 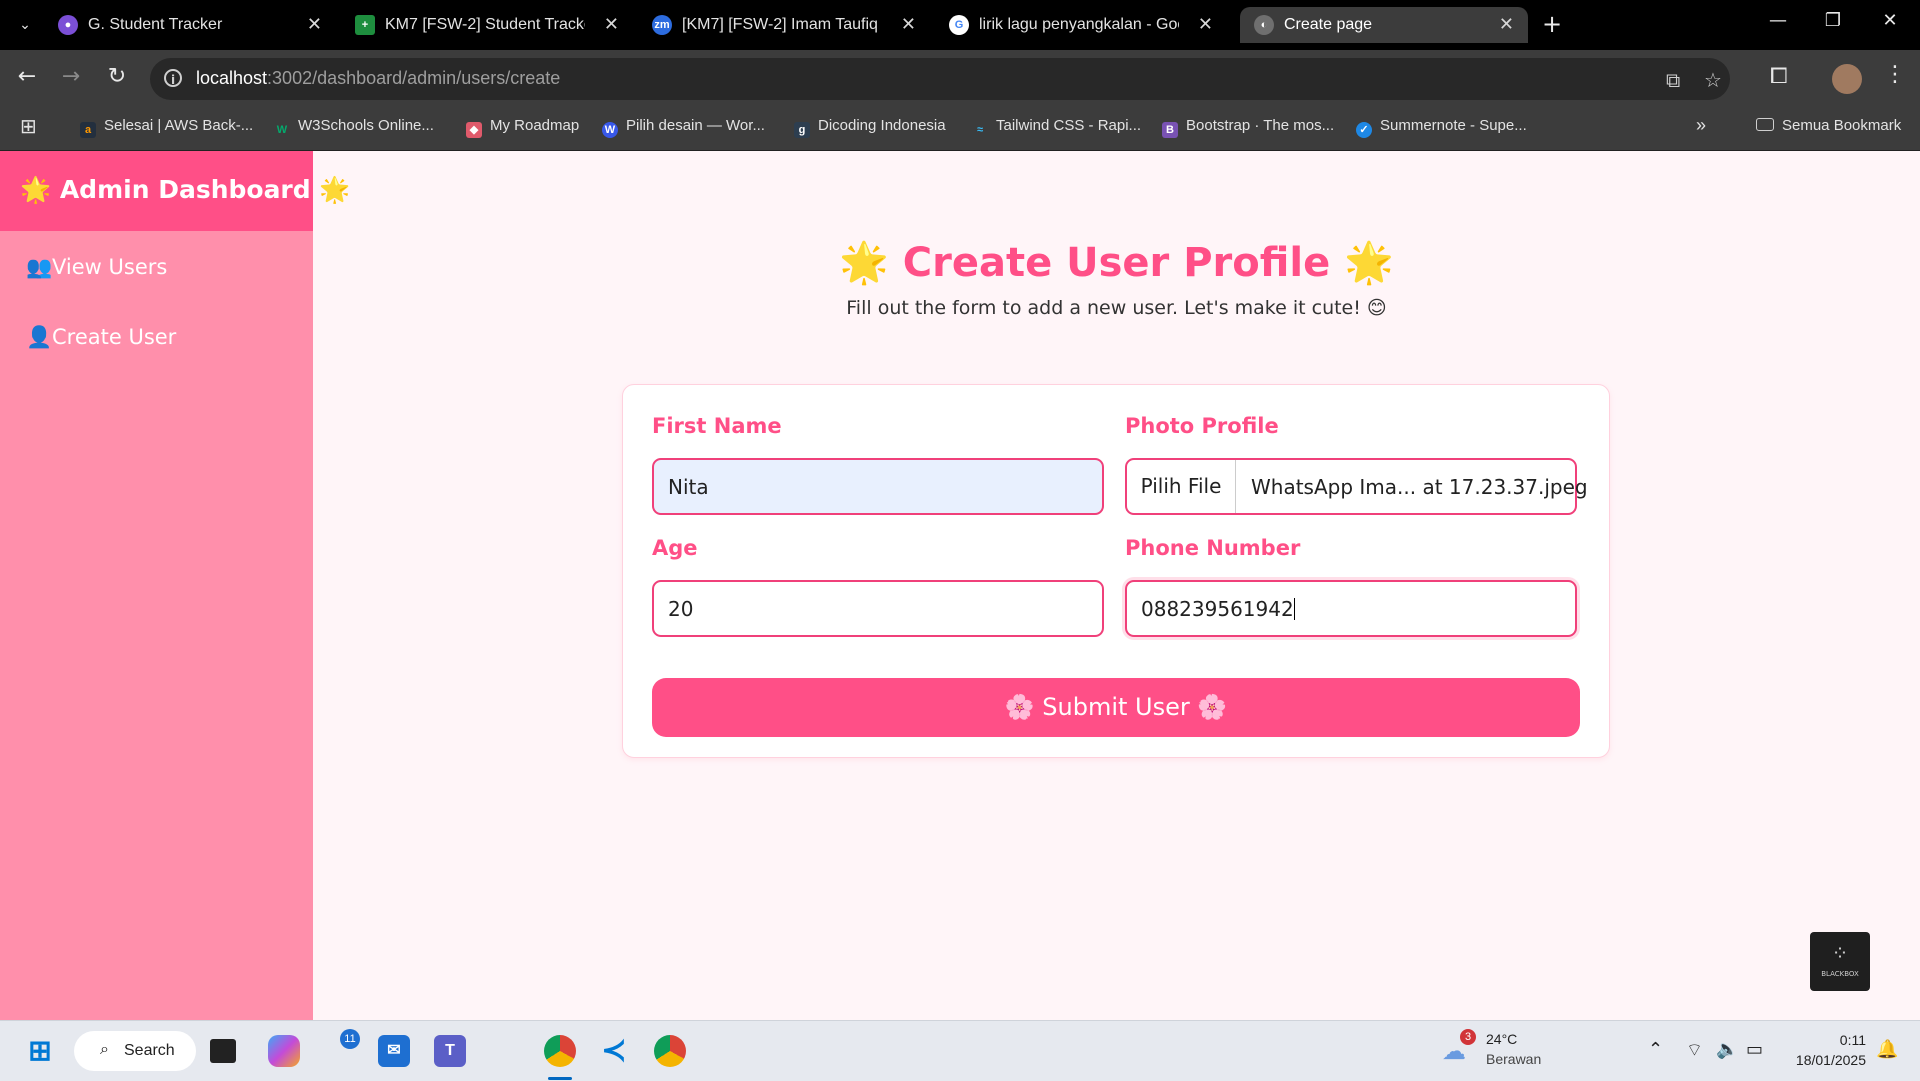 I want to click on bookmark-label: Semua Bookmark, so click(x=1842, y=125).